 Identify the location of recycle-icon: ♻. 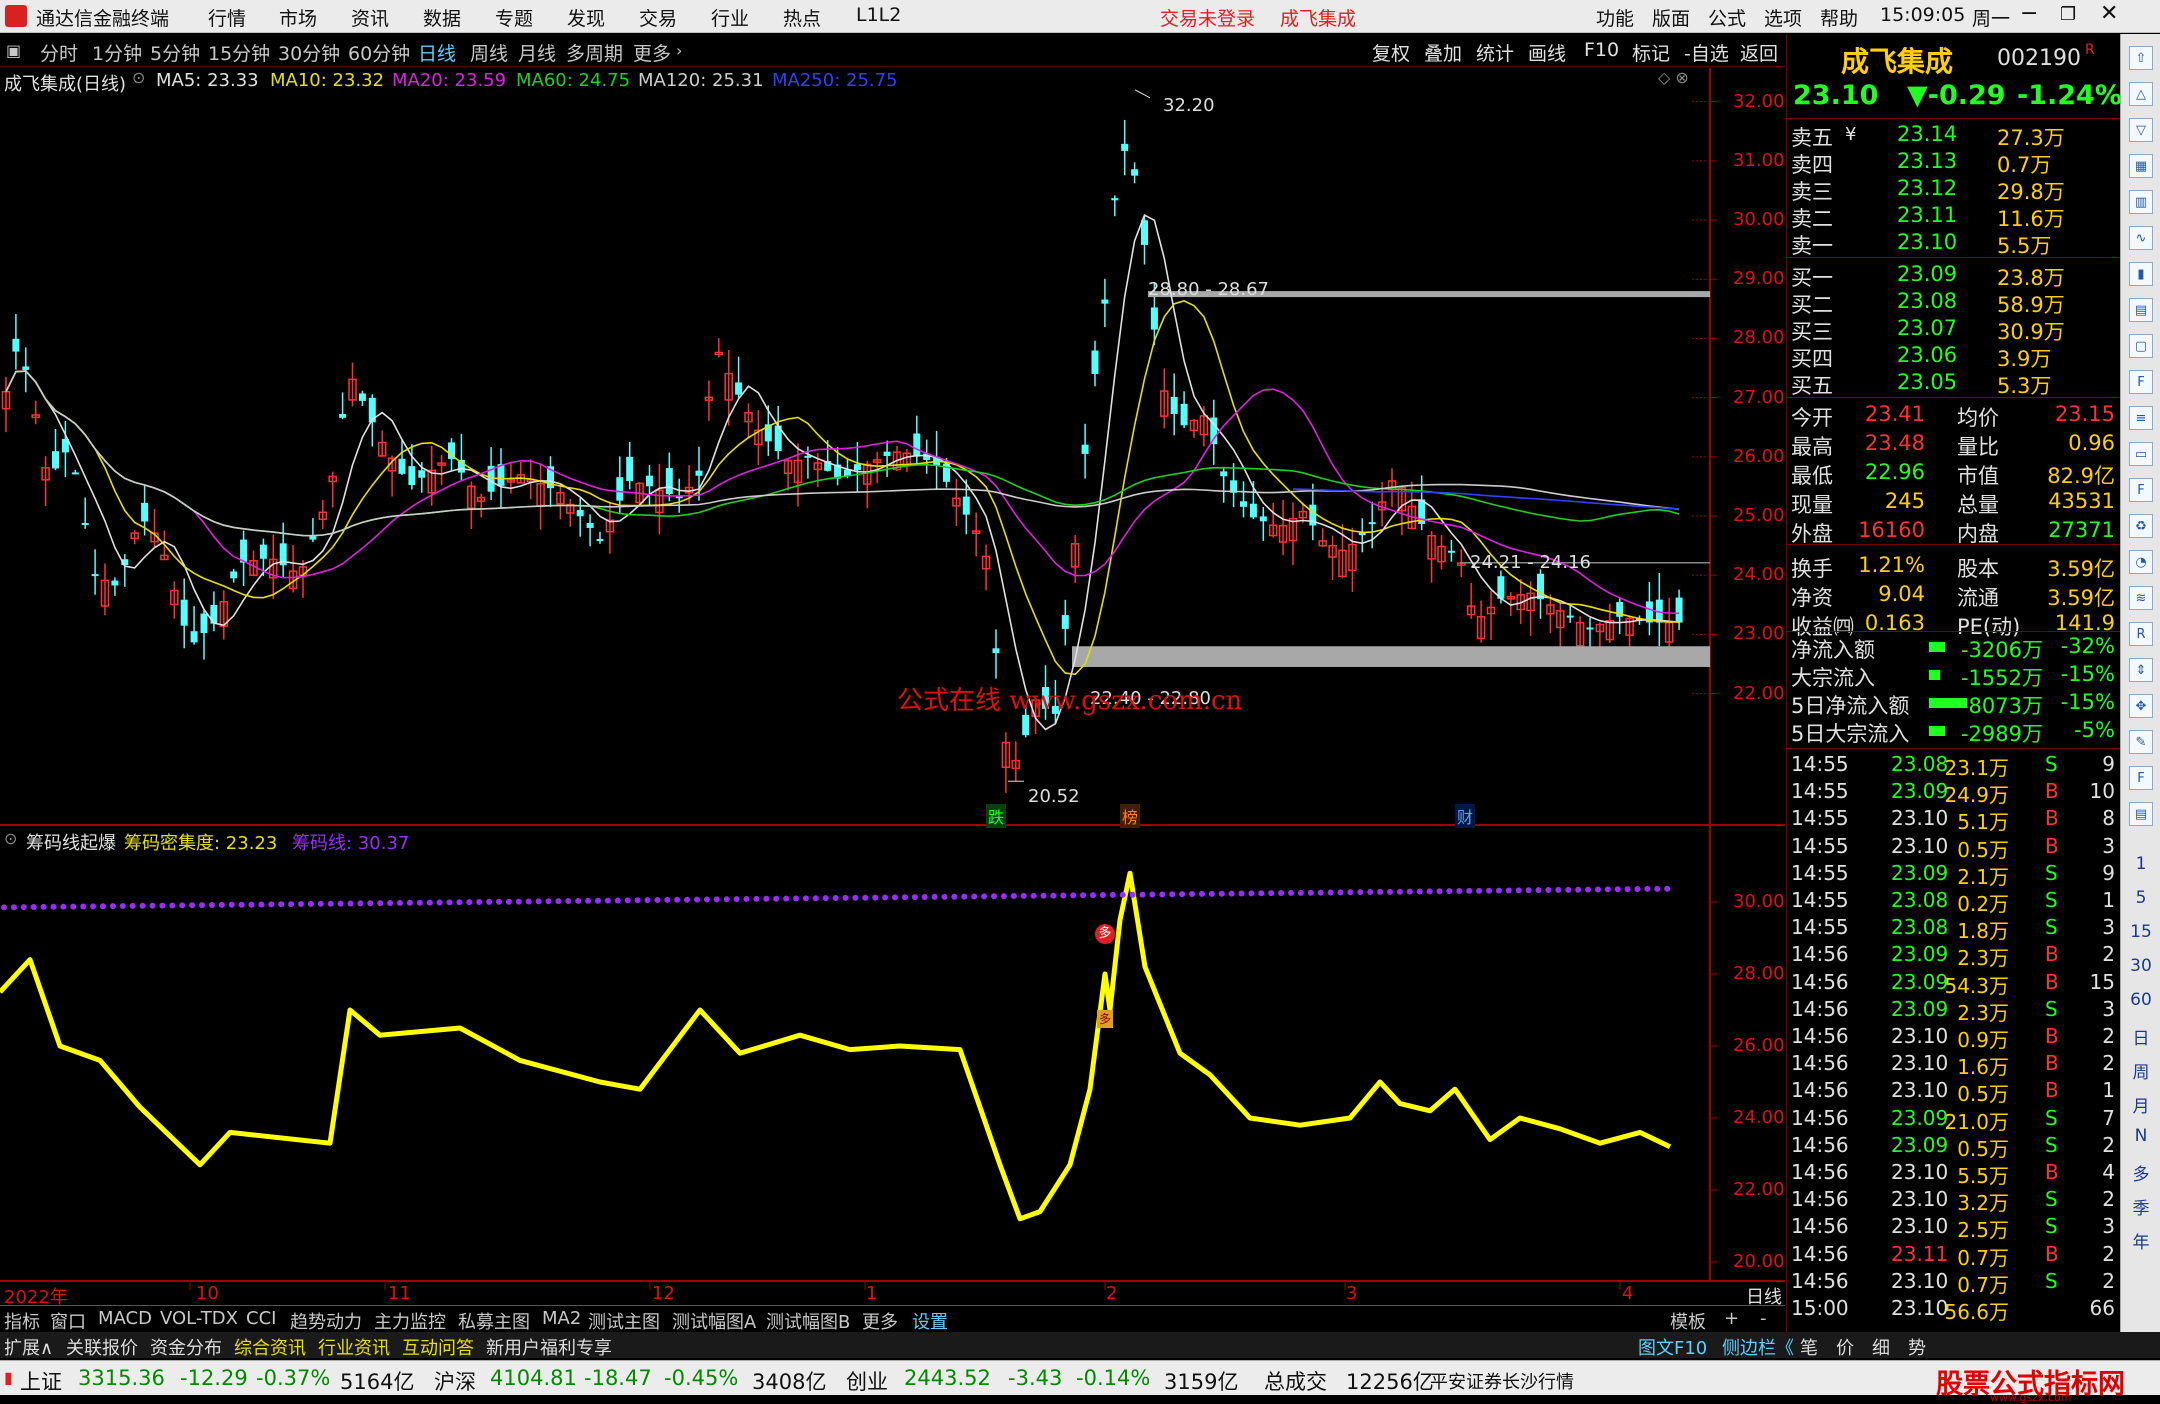
(2141, 526).